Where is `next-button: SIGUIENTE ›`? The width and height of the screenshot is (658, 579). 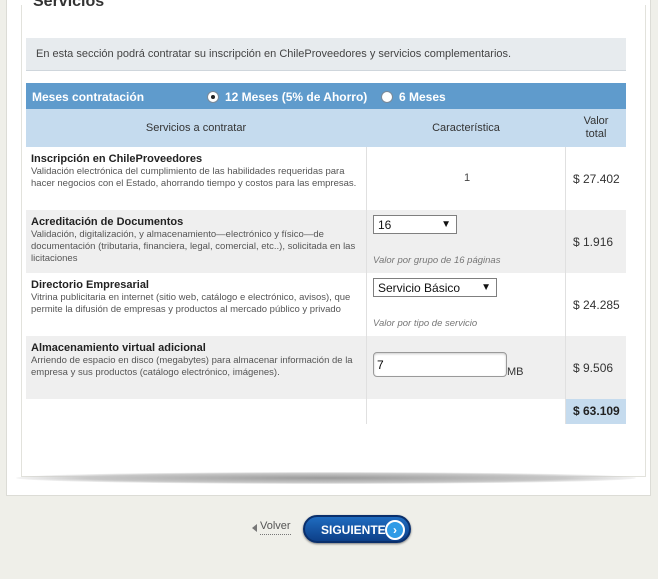
next-button: SIGUIENTE › is located at coordinates (357, 529).